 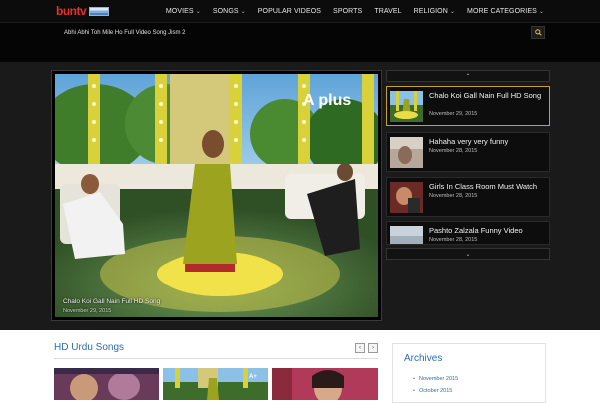 What do you see at coordinates (347, 11) in the screenshot?
I see `nav-sports: SPORTS` at bounding box center [347, 11].